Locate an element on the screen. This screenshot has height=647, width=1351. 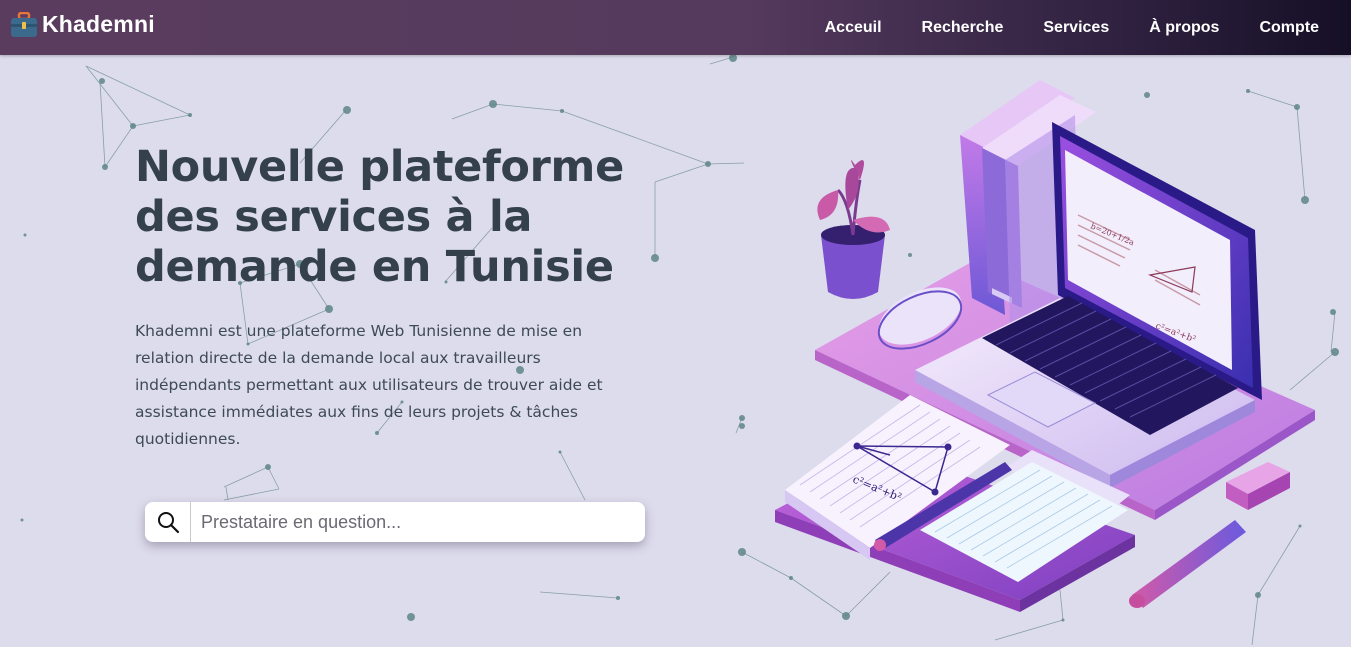
search-input is located at coordinates (418, 522).